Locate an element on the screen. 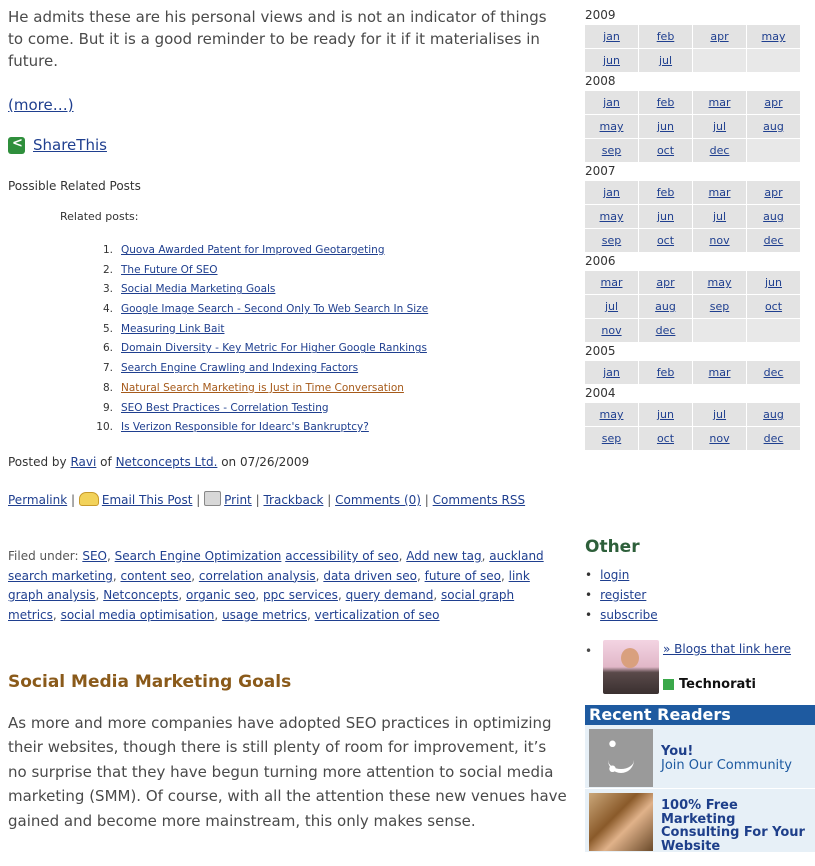 This screenshot has height=866, width=815. share-this-link: ShareThis is located at coordinates (70, 145).